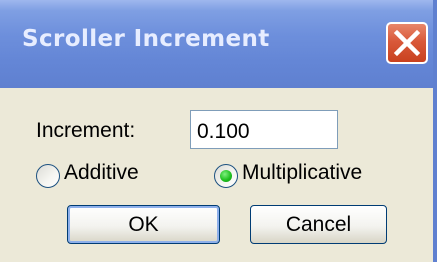 Image resolution: width=437 pixels, height=262 pixels. Describe the element at coordinates (48, 176) in the screenshot. I see `additive-radio` at that location.